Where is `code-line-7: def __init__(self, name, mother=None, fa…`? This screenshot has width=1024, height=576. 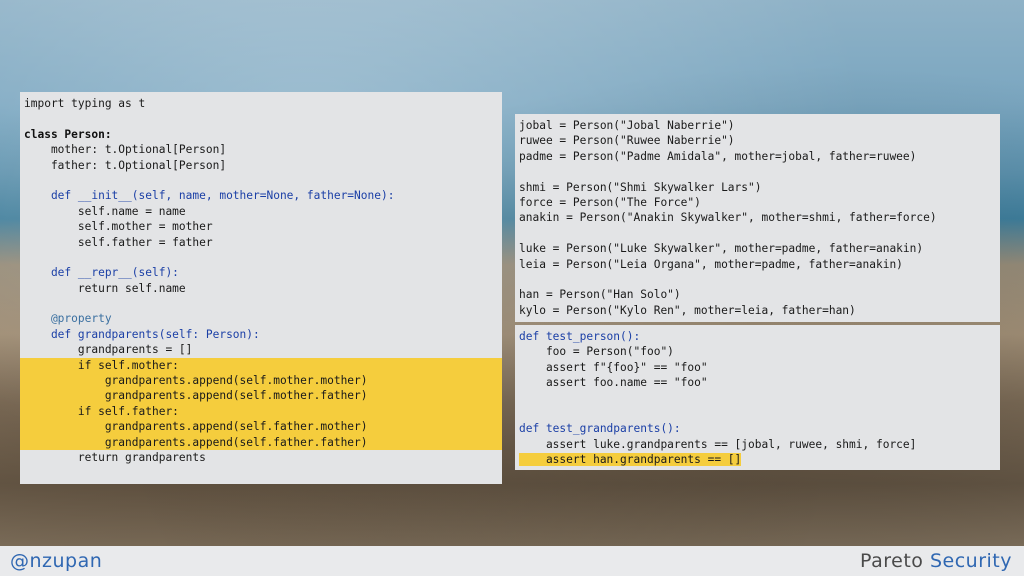 code-line-7: def __init__(self, name, mother=None, fa… is located at coordinates (209, 196).